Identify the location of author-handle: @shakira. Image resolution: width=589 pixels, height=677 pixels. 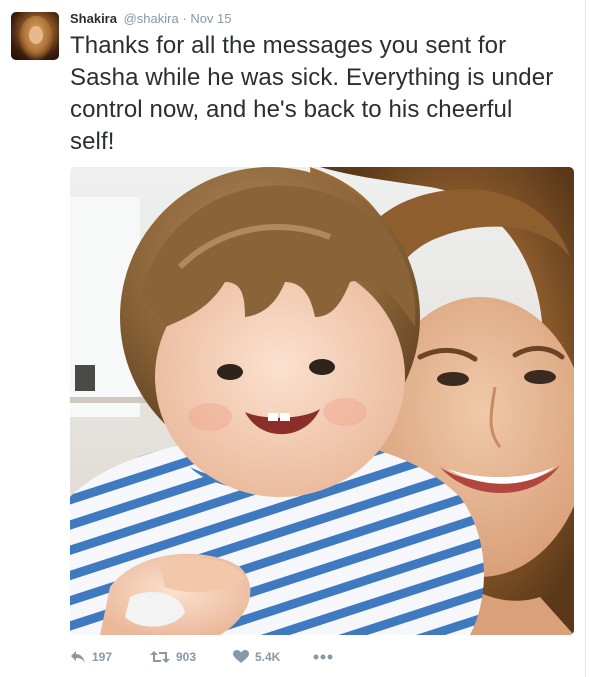
(151, 18).